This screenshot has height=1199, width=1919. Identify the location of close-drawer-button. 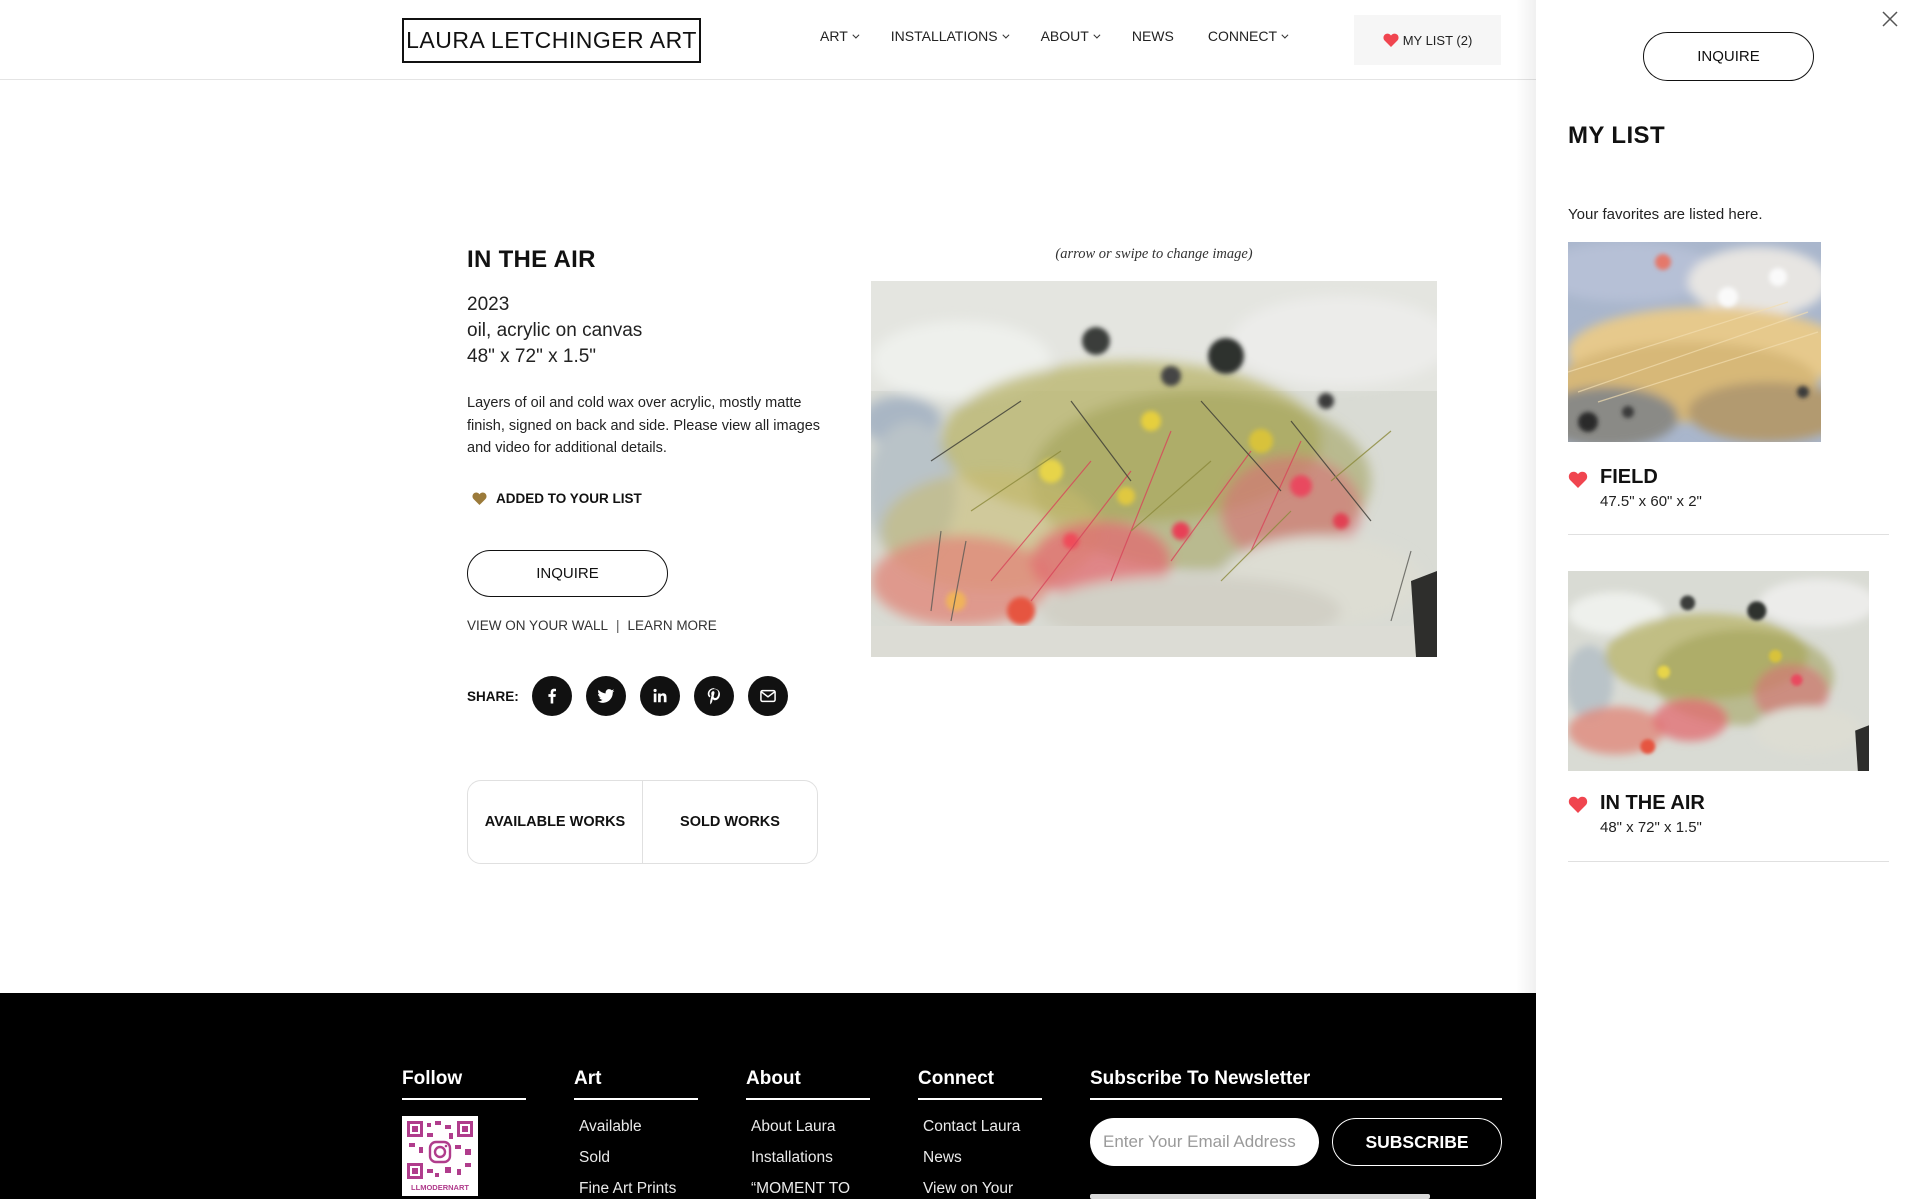
(1890, 19).